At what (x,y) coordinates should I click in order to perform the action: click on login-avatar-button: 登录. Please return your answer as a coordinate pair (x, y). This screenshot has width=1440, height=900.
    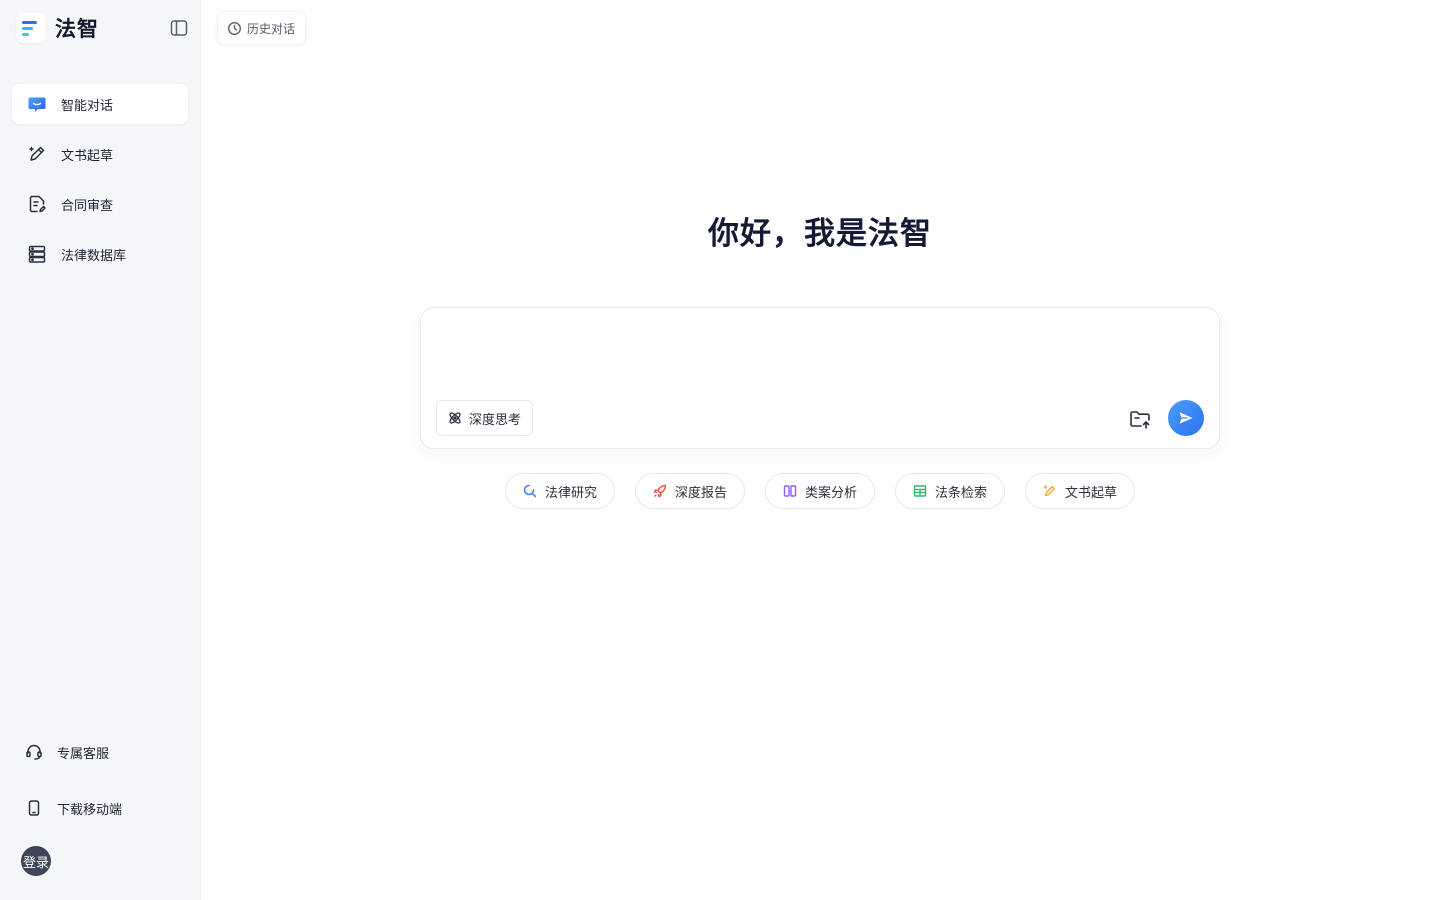
    Looking at the image, I should click on (36, 861).